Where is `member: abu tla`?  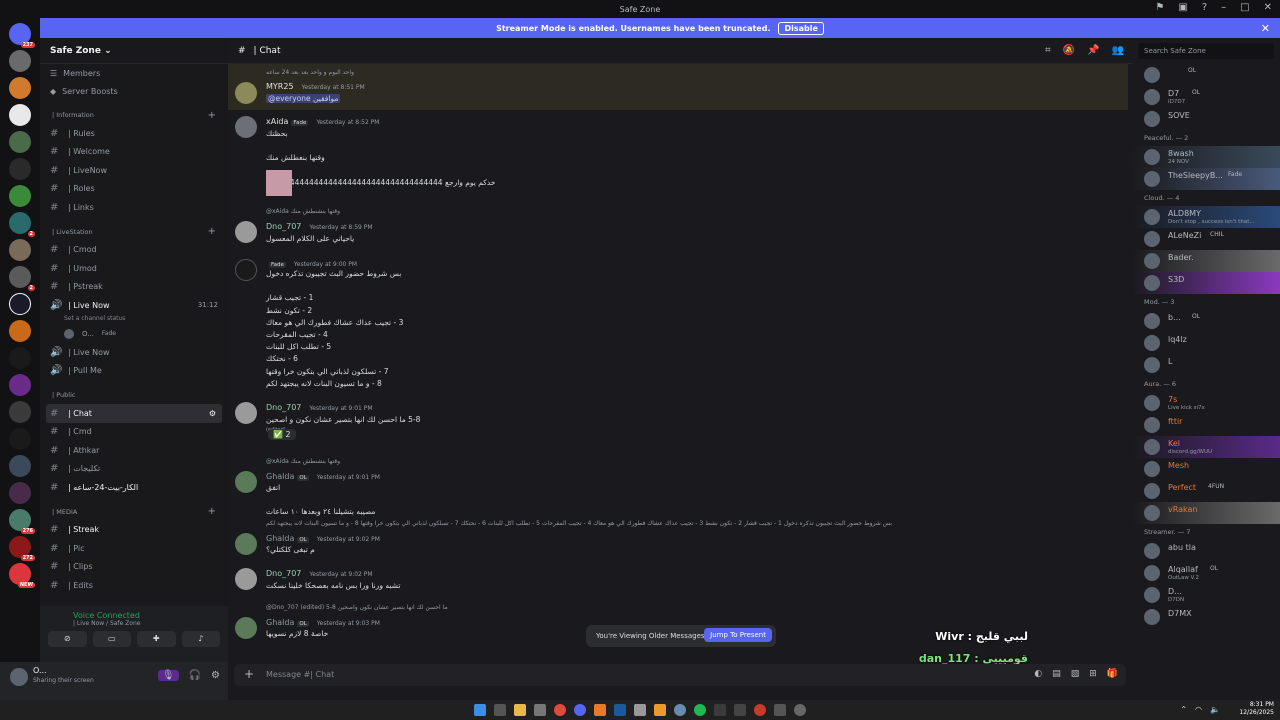 member: abu tla is located at coordinates (1206, 551).